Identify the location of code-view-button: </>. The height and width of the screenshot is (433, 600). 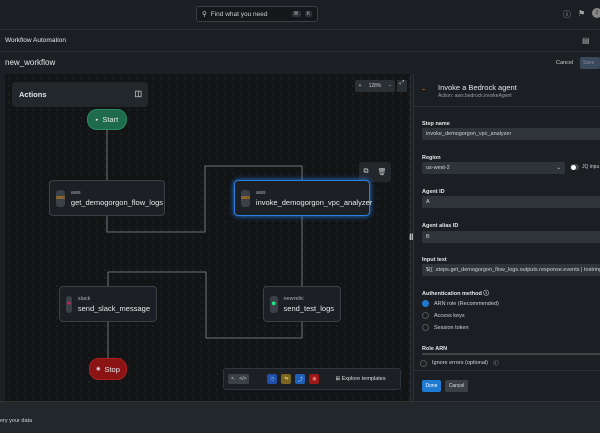
(242, 379).